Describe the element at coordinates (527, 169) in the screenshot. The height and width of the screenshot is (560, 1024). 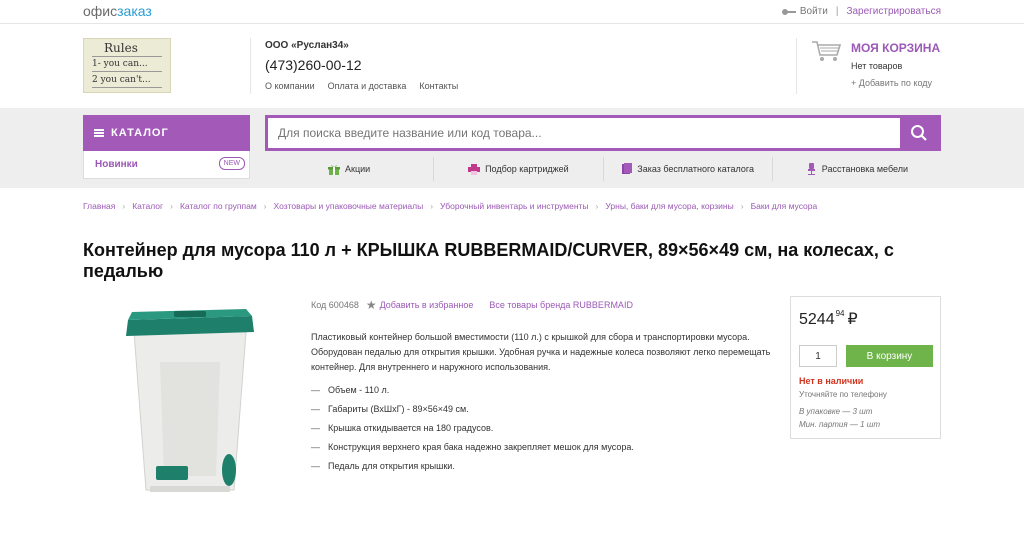
I see `nav-cartridges-label: Подбор картриджей` at that location.